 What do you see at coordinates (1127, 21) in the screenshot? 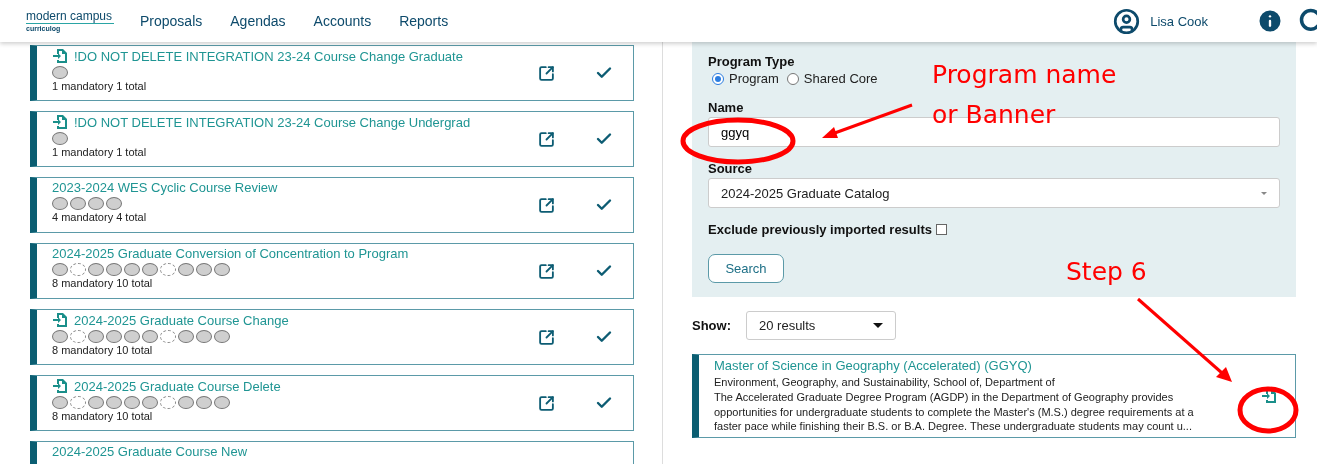
I see `user-icon` at bounding box center [1127, 21].